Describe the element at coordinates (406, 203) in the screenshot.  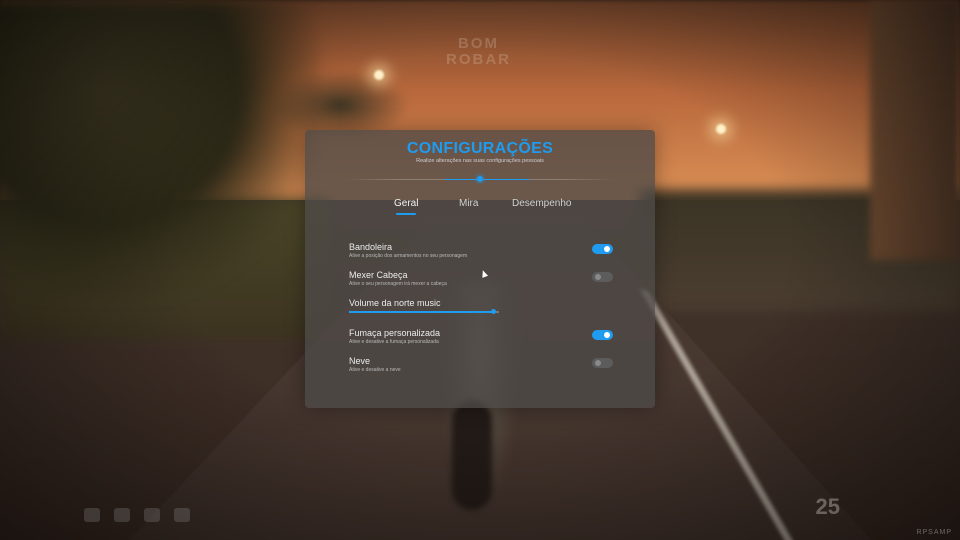
I see `tab-geral: Geral` at that location.